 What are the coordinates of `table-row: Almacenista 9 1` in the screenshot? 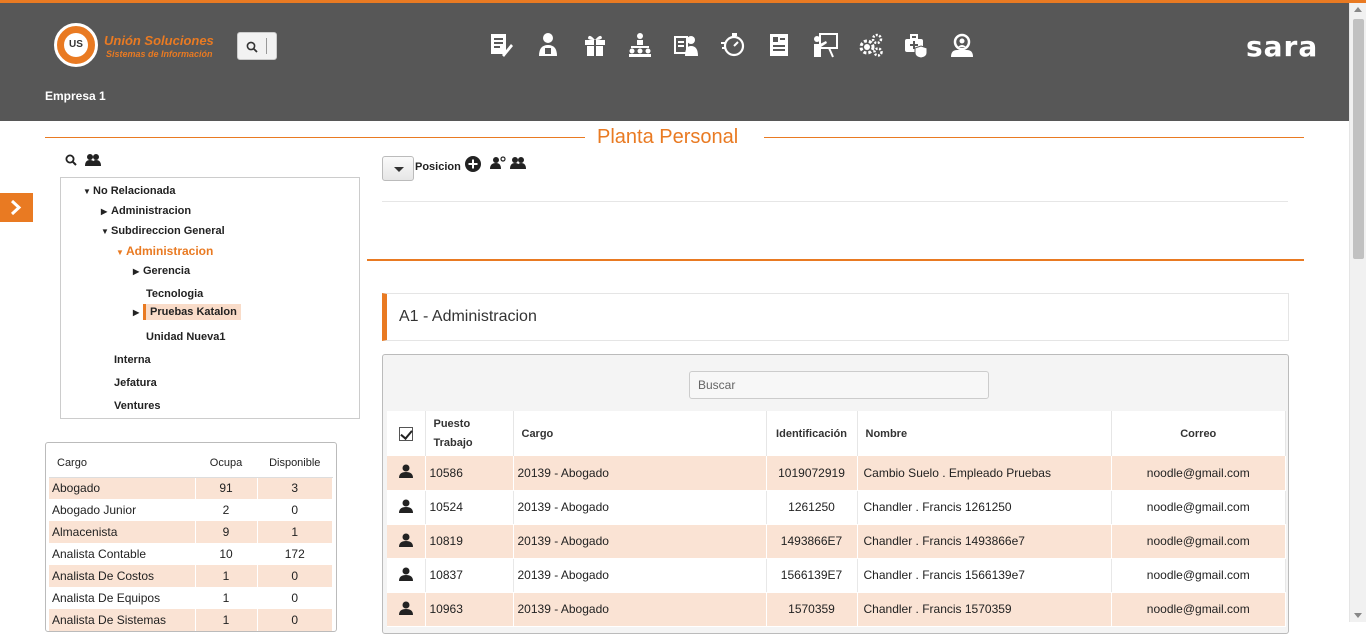 It's located at (191, 532).